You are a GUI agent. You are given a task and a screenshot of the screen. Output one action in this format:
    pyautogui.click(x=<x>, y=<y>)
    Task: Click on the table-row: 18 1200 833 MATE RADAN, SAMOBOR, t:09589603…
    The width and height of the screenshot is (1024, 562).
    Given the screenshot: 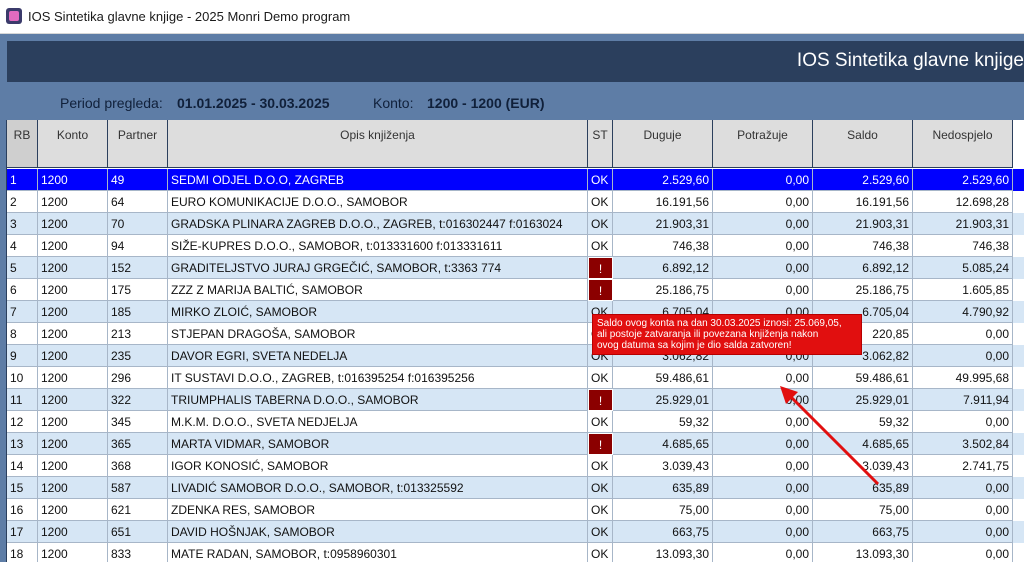 What is the action you would take?
    pyautogui.click(x=515, y=552)
    